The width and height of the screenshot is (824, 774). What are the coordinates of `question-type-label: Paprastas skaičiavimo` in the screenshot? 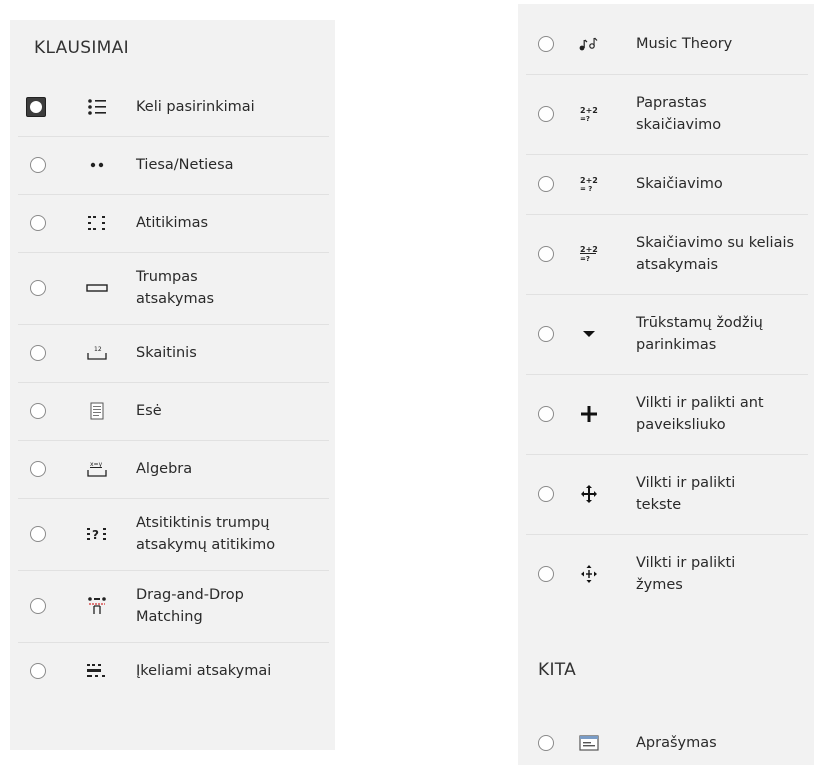 It's located at (679, 114).